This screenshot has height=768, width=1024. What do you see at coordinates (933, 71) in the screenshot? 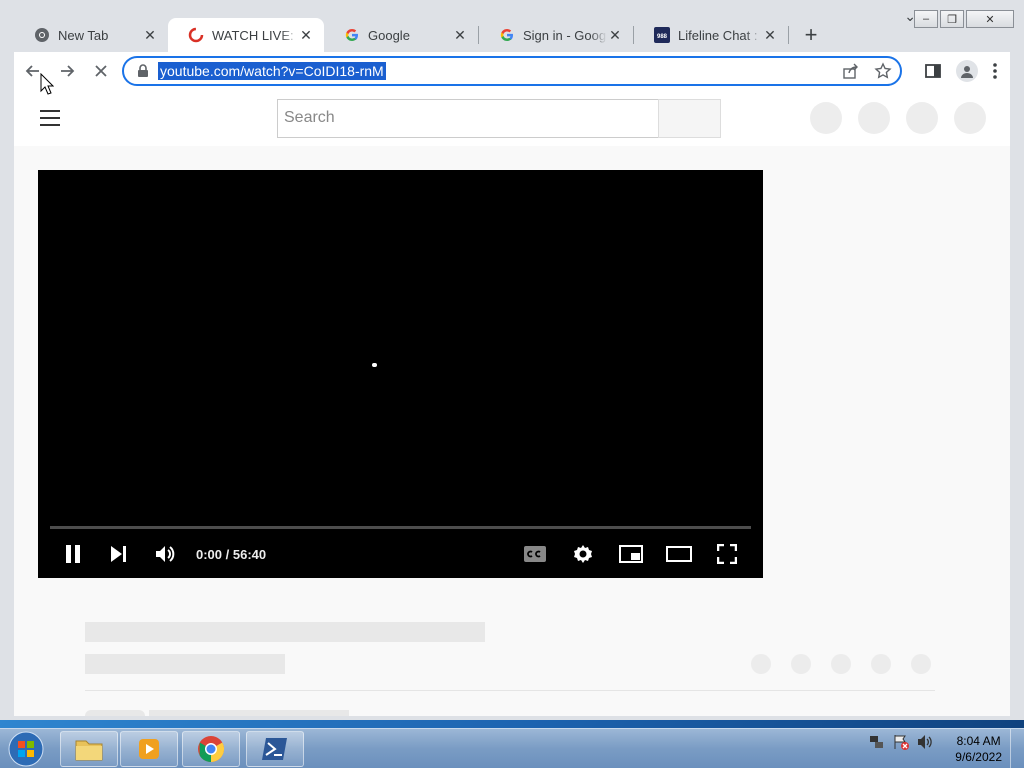
I see `side-panel-icon` at bounding box center [933, 71].